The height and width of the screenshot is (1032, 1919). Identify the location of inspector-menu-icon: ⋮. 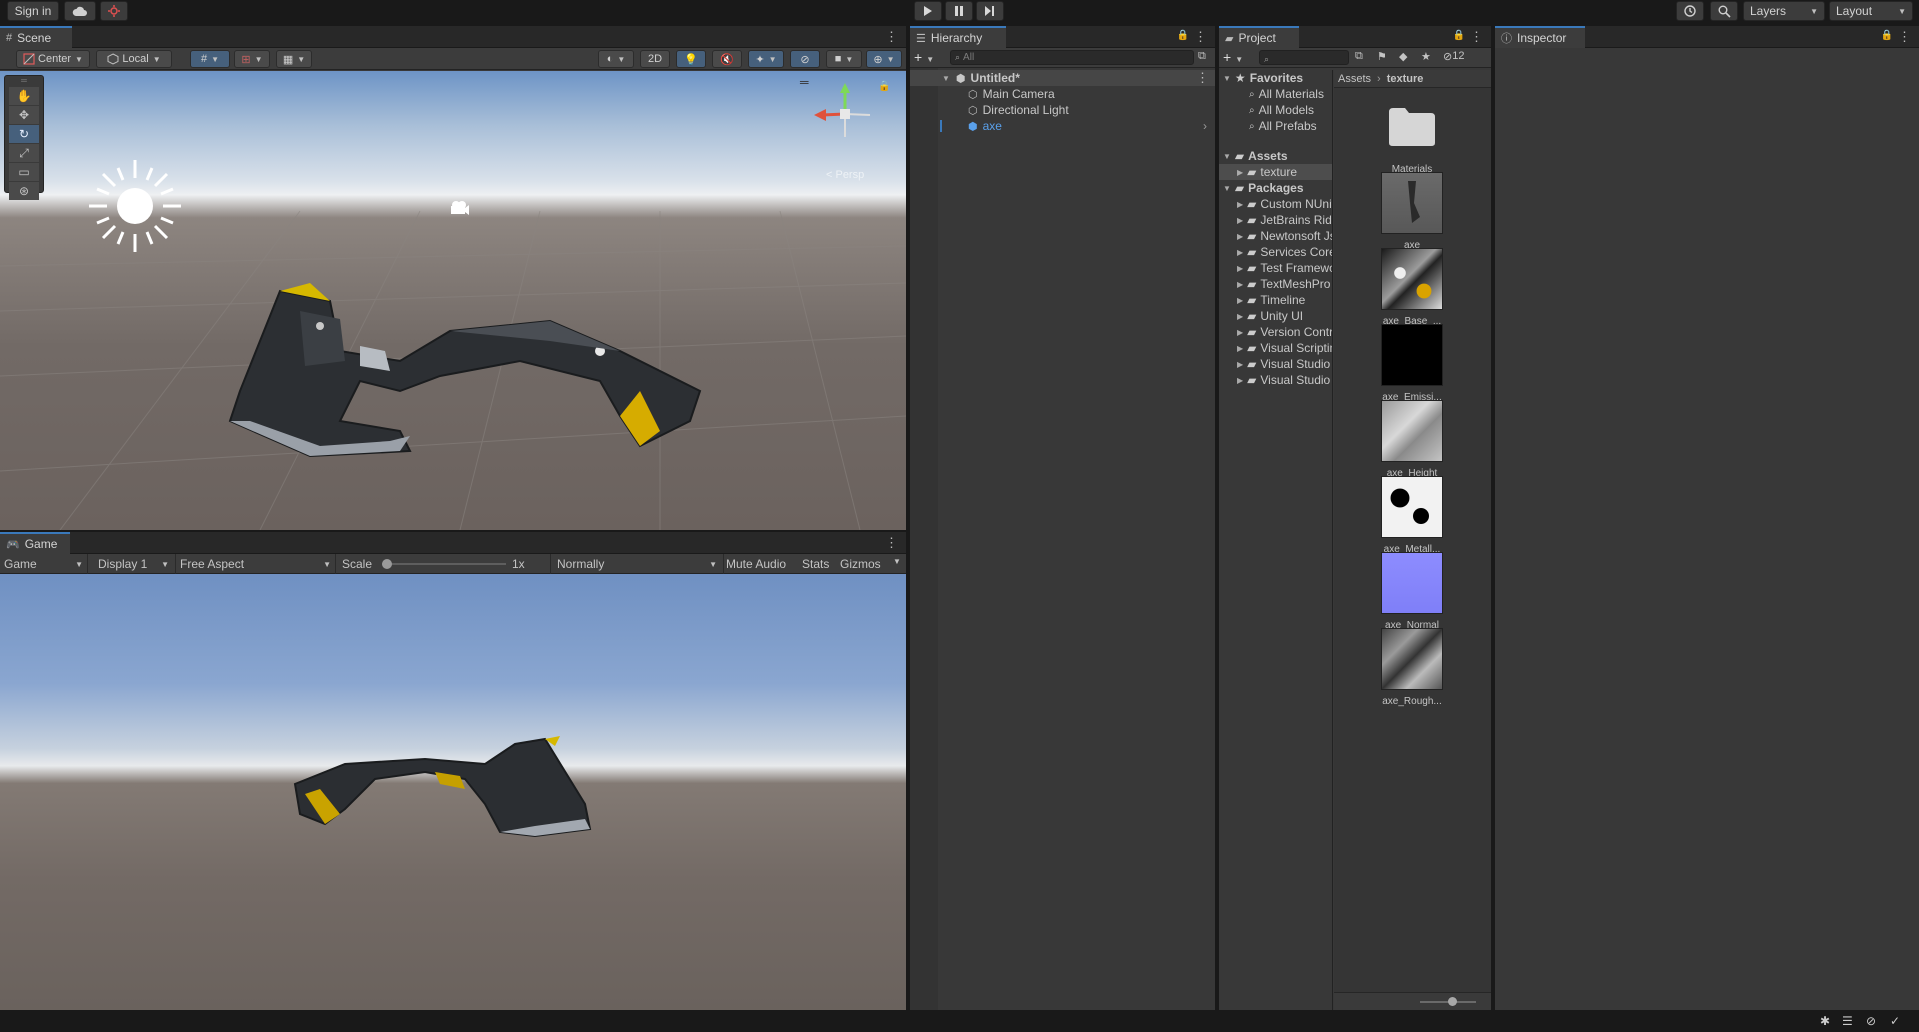
(1904, 37).